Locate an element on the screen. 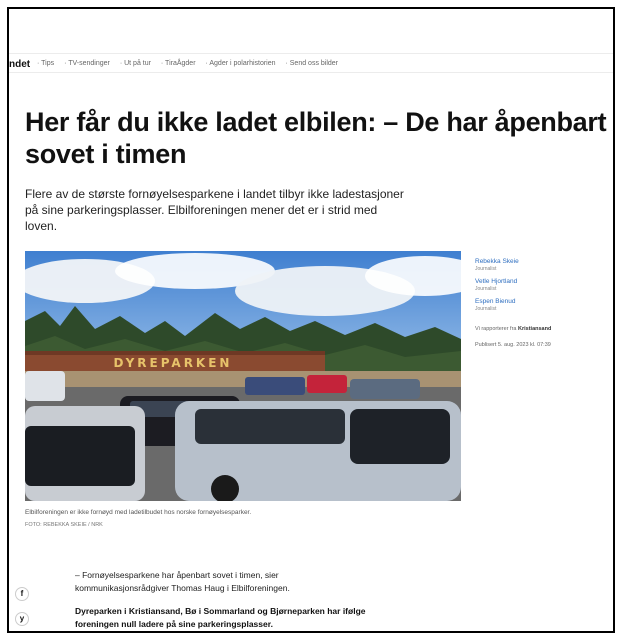 The height and width of the screenshot is (640, 622). report-location: Vi rapporterer fra Kristiansand is located at coordinates (544, 329).